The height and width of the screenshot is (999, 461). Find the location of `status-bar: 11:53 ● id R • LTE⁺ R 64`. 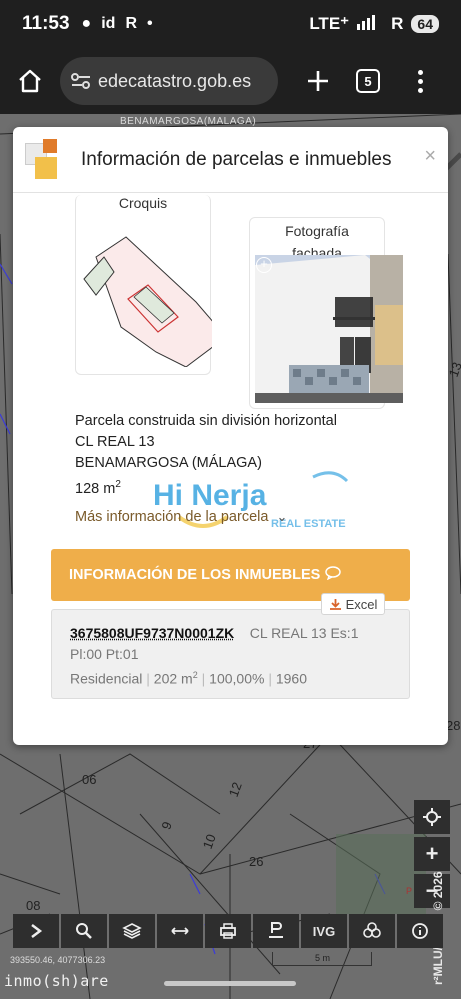

status-bar: 11:53 ● id R • LTE⁺ R 64 is located at coordinates (230, 24).